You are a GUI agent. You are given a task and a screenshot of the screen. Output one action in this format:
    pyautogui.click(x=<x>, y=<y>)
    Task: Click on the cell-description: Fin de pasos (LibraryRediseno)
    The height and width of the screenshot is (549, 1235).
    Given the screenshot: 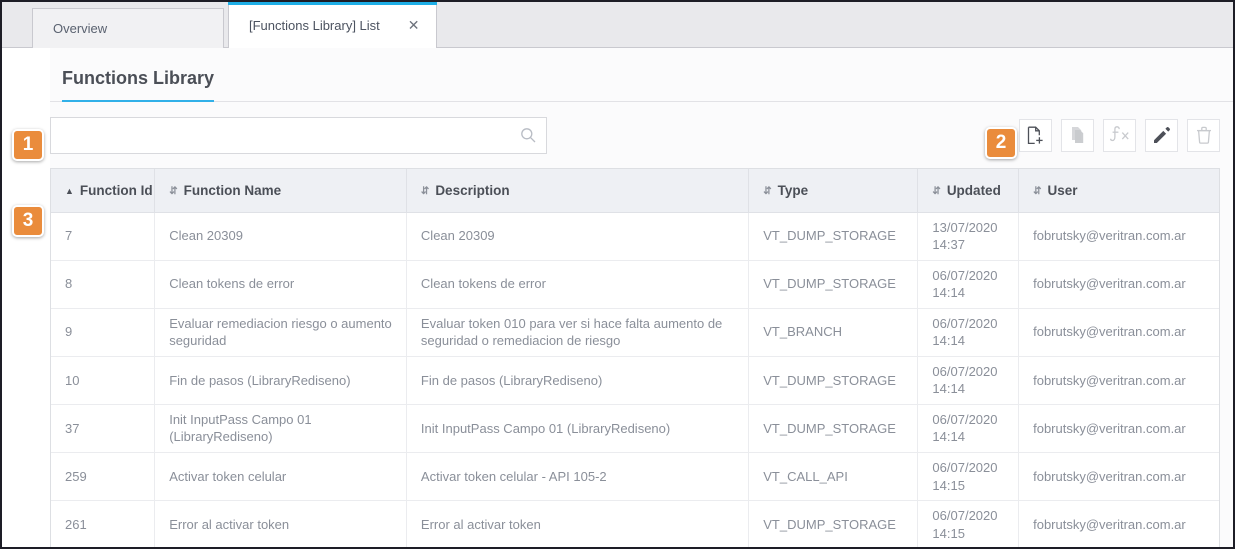 What is the action you would take?
    pyautogui.click(x=578, y=380)
    